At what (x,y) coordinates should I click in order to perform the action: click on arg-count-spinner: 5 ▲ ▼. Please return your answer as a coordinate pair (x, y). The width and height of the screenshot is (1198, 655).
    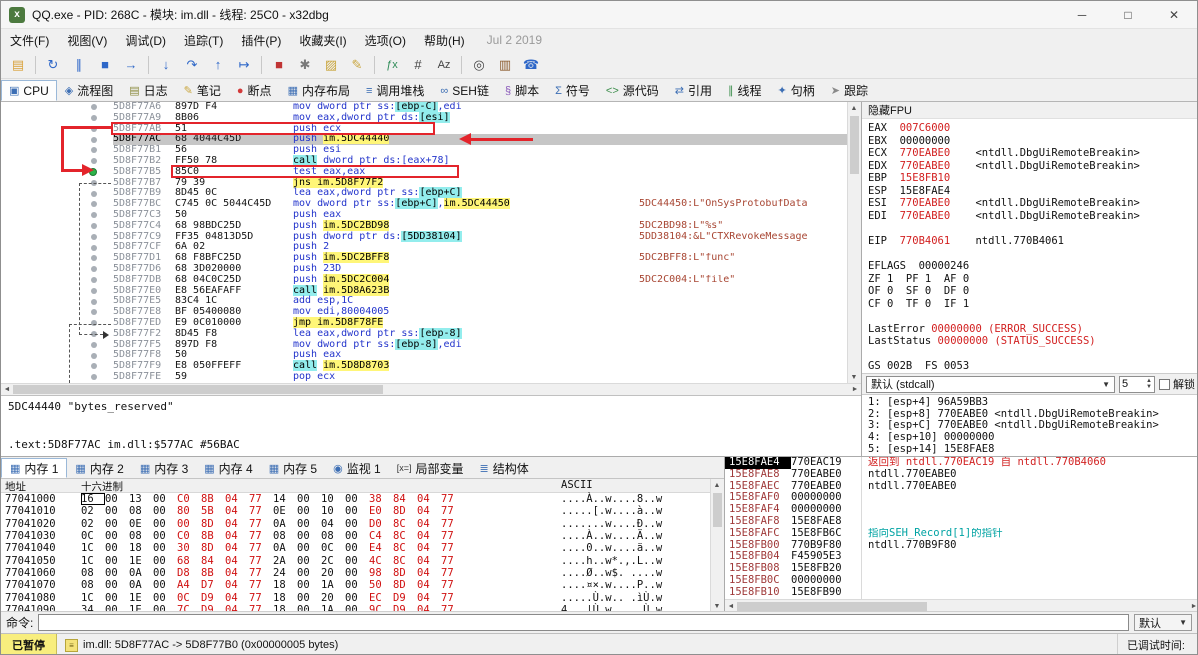
    Looking at the image, I should click on (1137, 384).